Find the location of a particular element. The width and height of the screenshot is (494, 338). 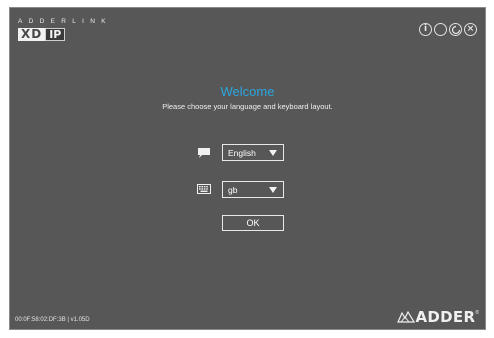

keyboard-layout-select: gb is located at coordinates (253, 189).